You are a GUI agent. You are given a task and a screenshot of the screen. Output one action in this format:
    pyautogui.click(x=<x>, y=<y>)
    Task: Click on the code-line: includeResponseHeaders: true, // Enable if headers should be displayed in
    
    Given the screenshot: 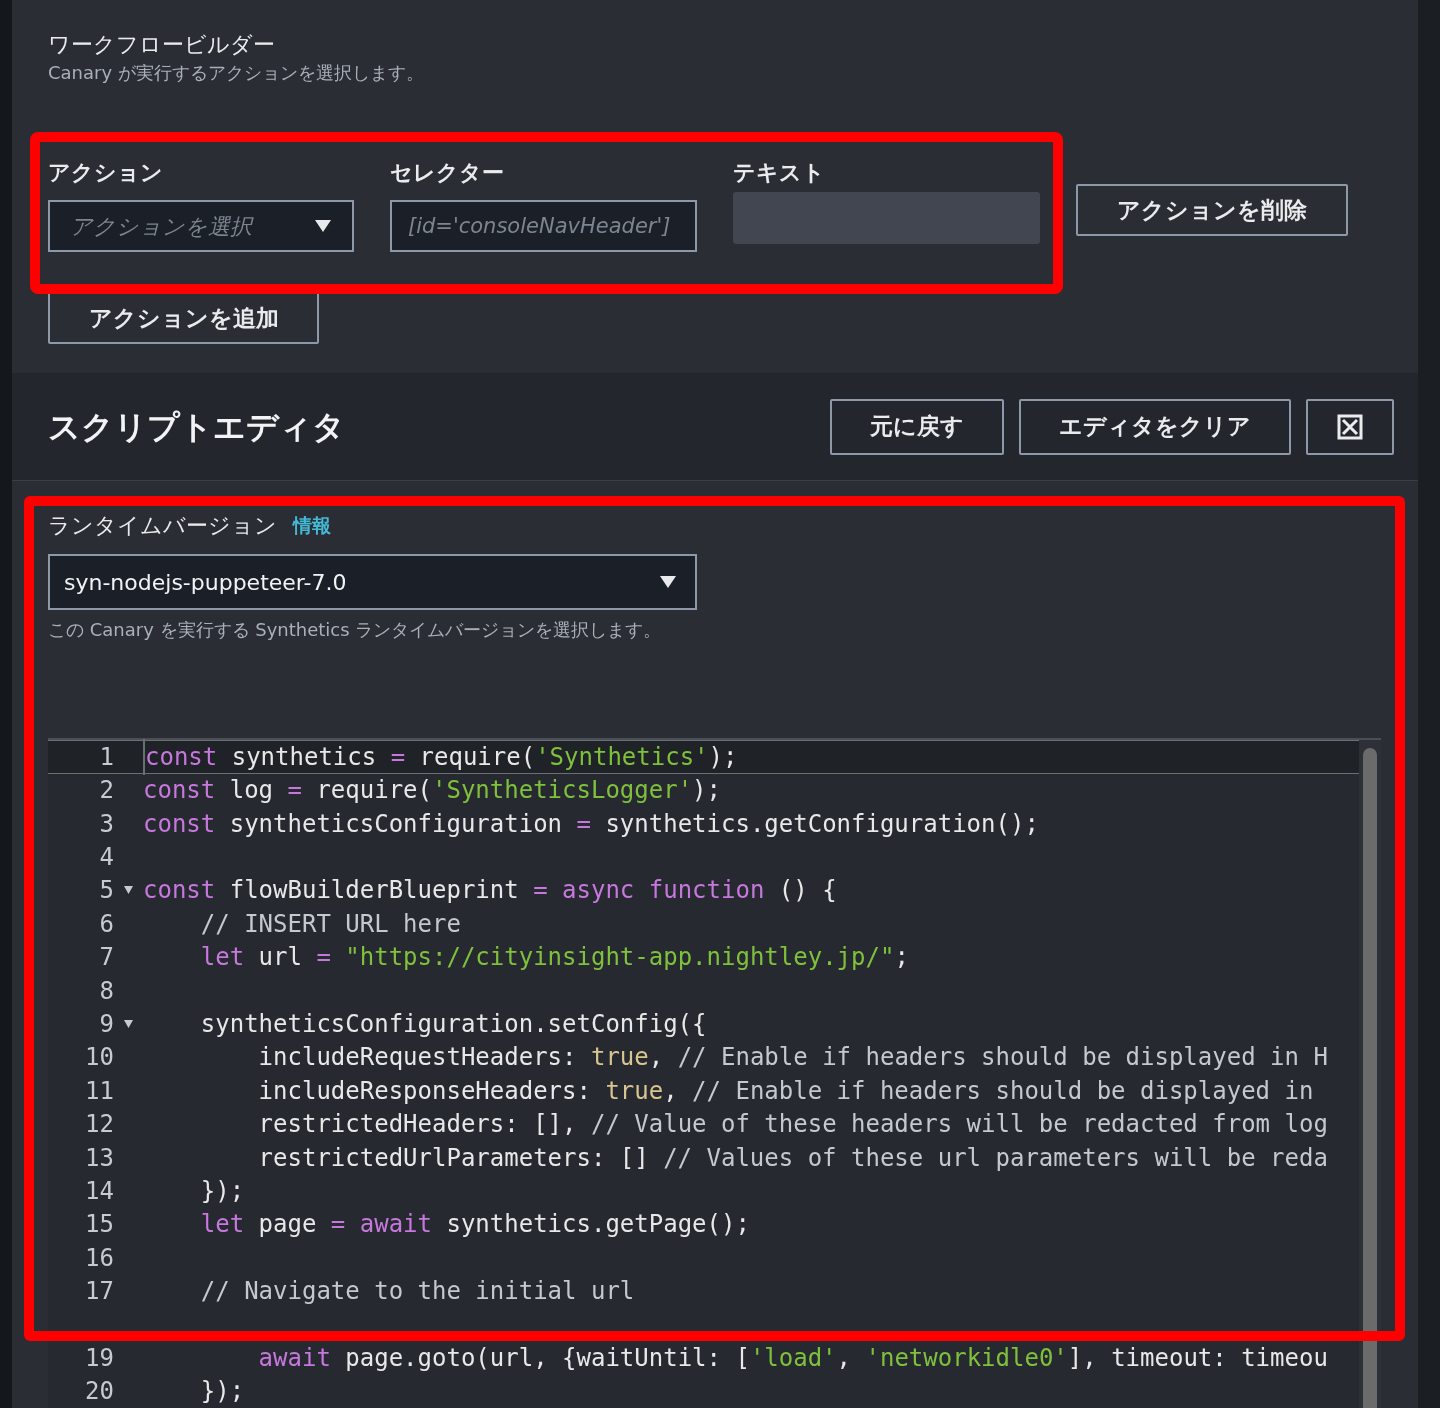 What is the action you would take?
    pyautogui.click(x=785, y=1091)
    